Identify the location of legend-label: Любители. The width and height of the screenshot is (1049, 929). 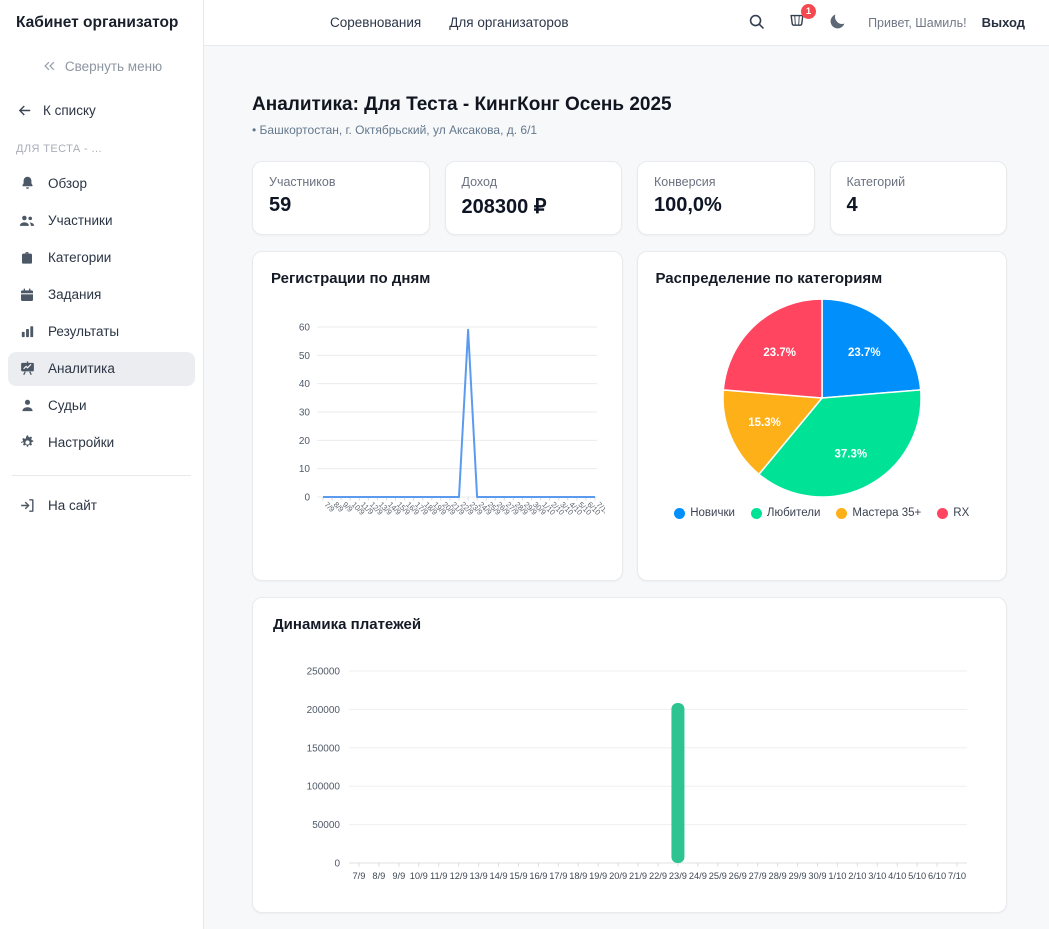
(793, 513).